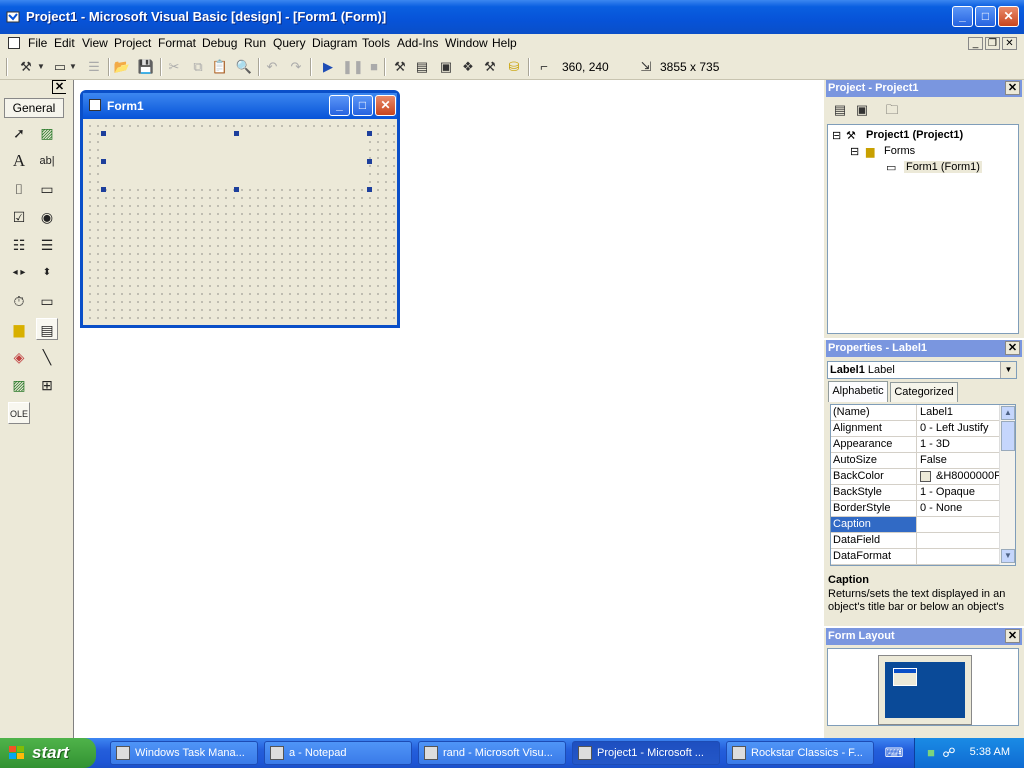  Describe the element at coordinates (289, 43) in the screenshot. I see `menu-query: Query` at that location.